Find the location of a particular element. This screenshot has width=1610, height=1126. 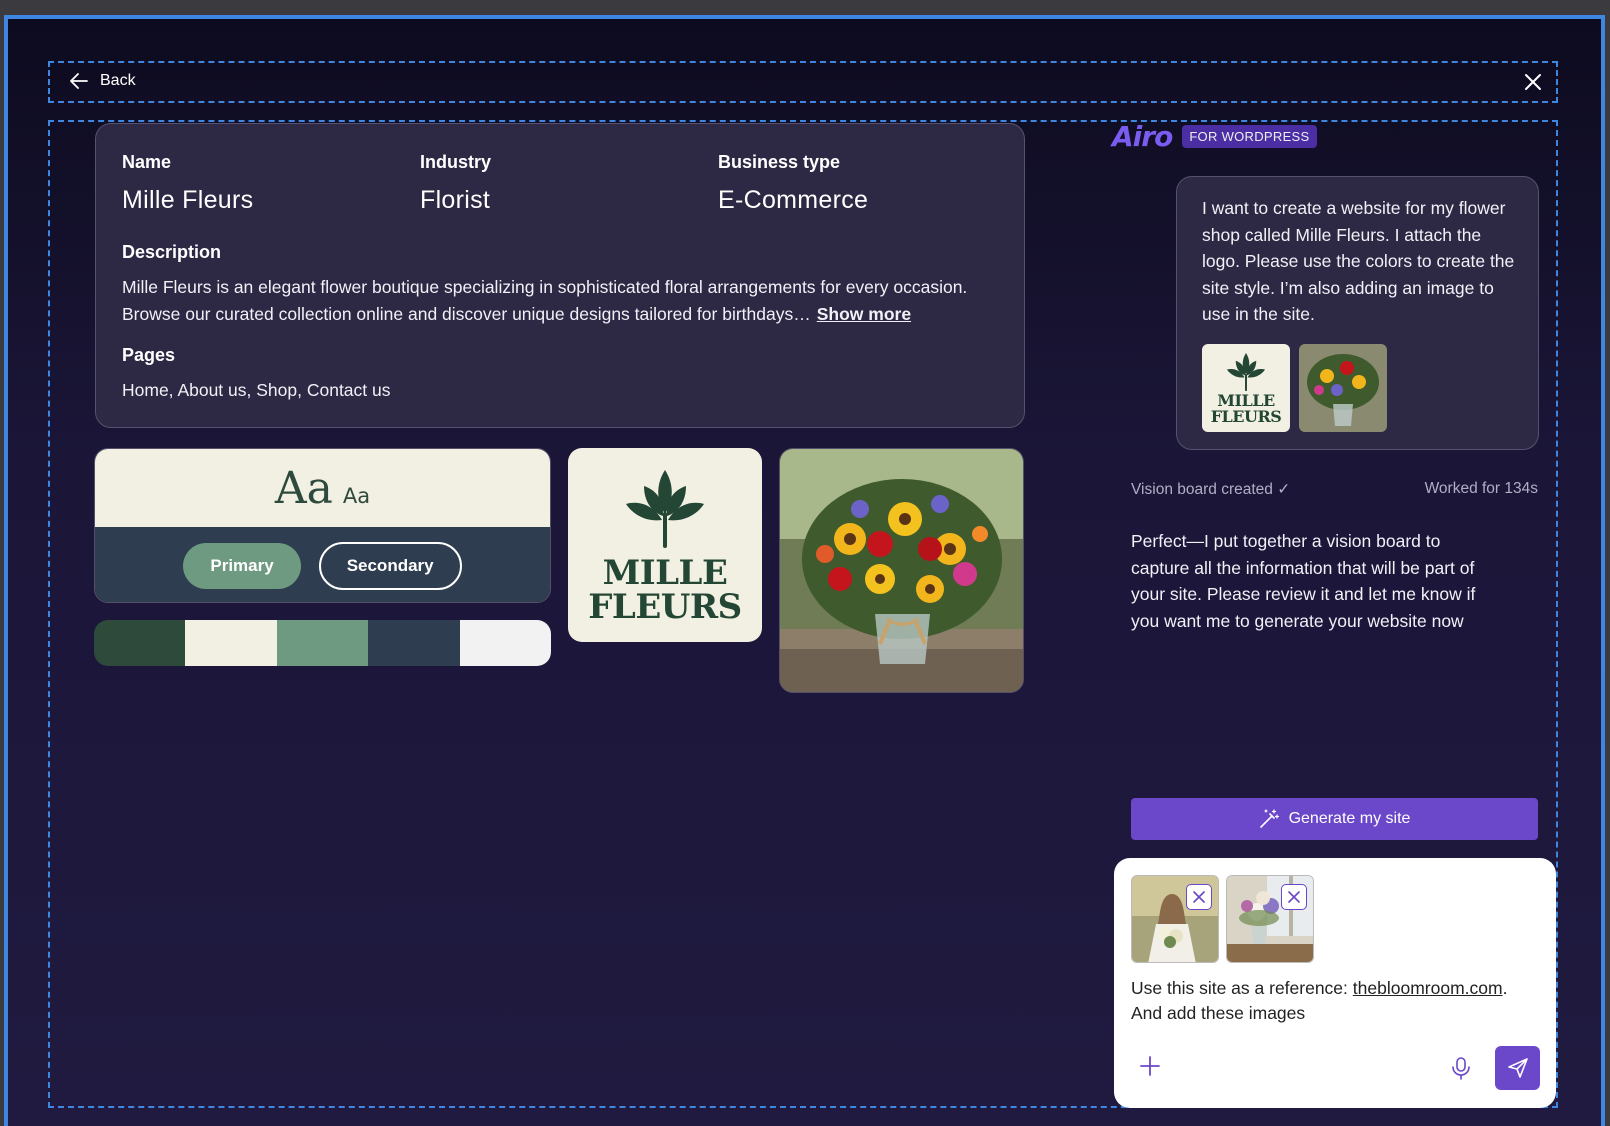

logo-card: MILLE FLEURS is located at coordinates (665, 545).